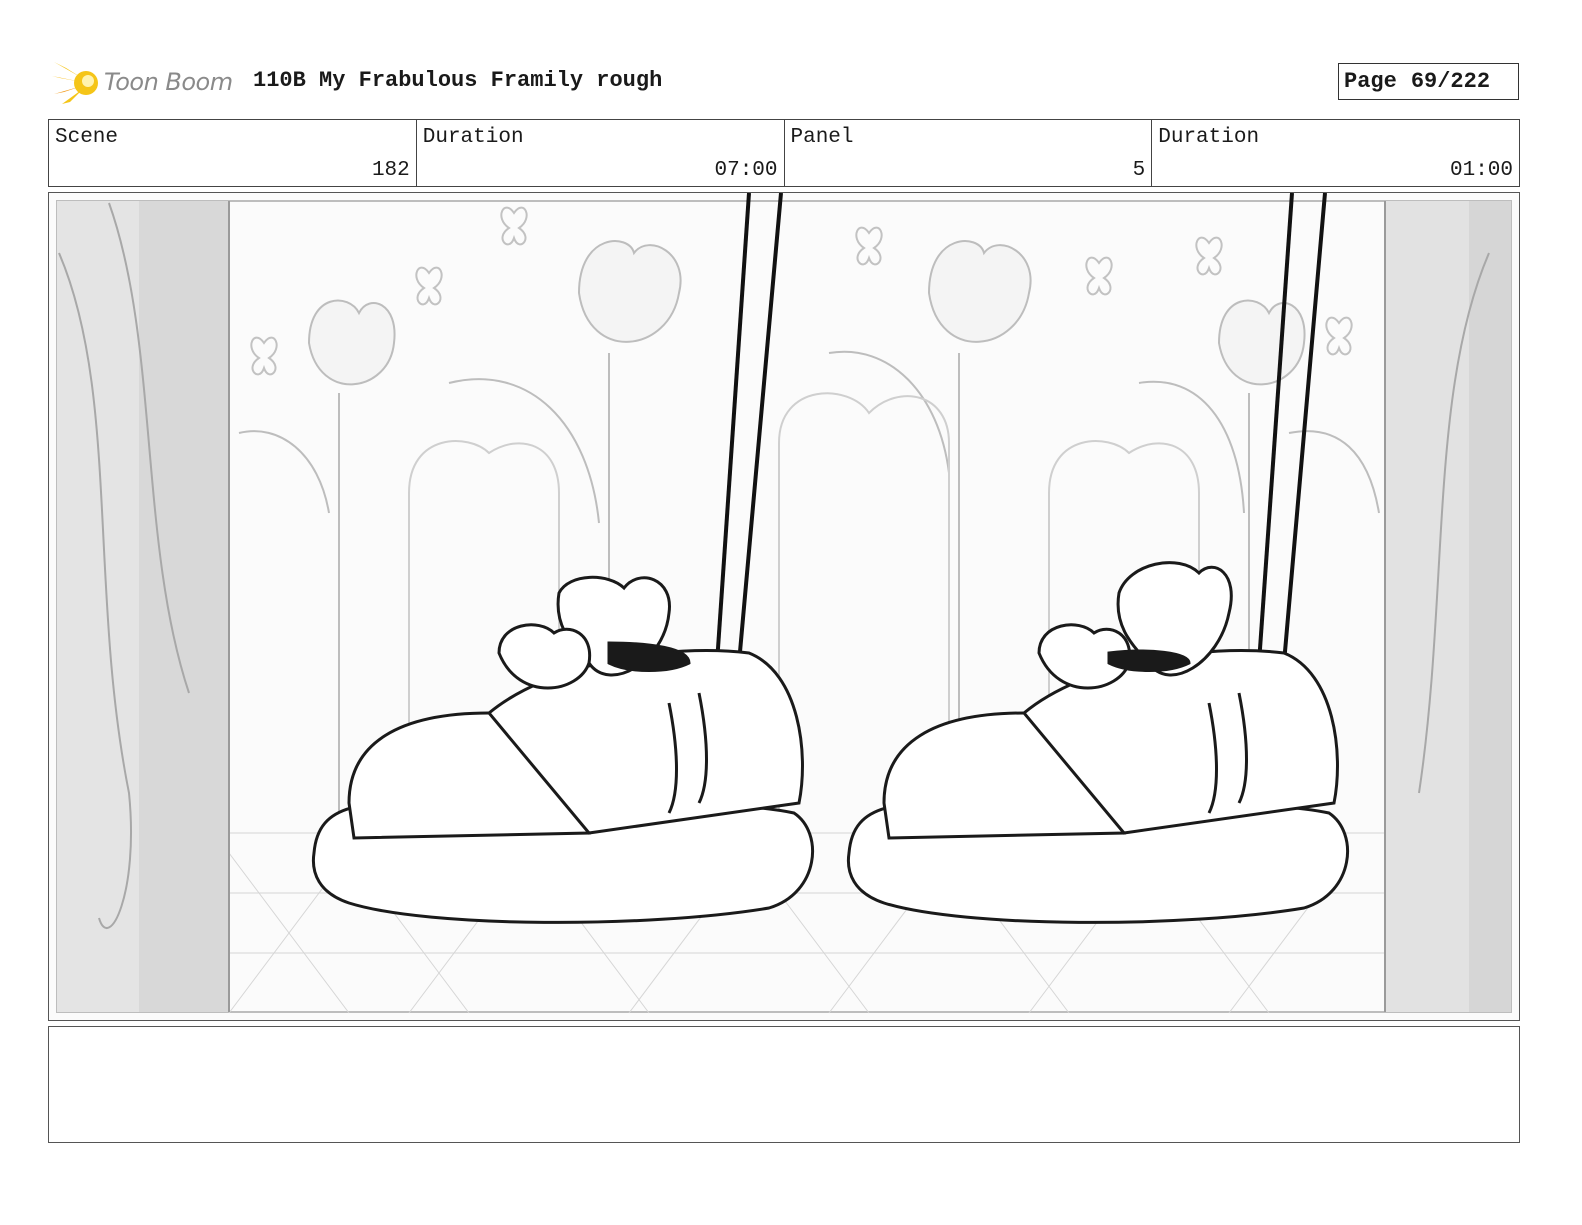 The width and height of the screenshot is (1582, 1225). Describe the element at coordinates (168, 82) in the screenshot. I see `logo-text: Toon Boom` at that location.